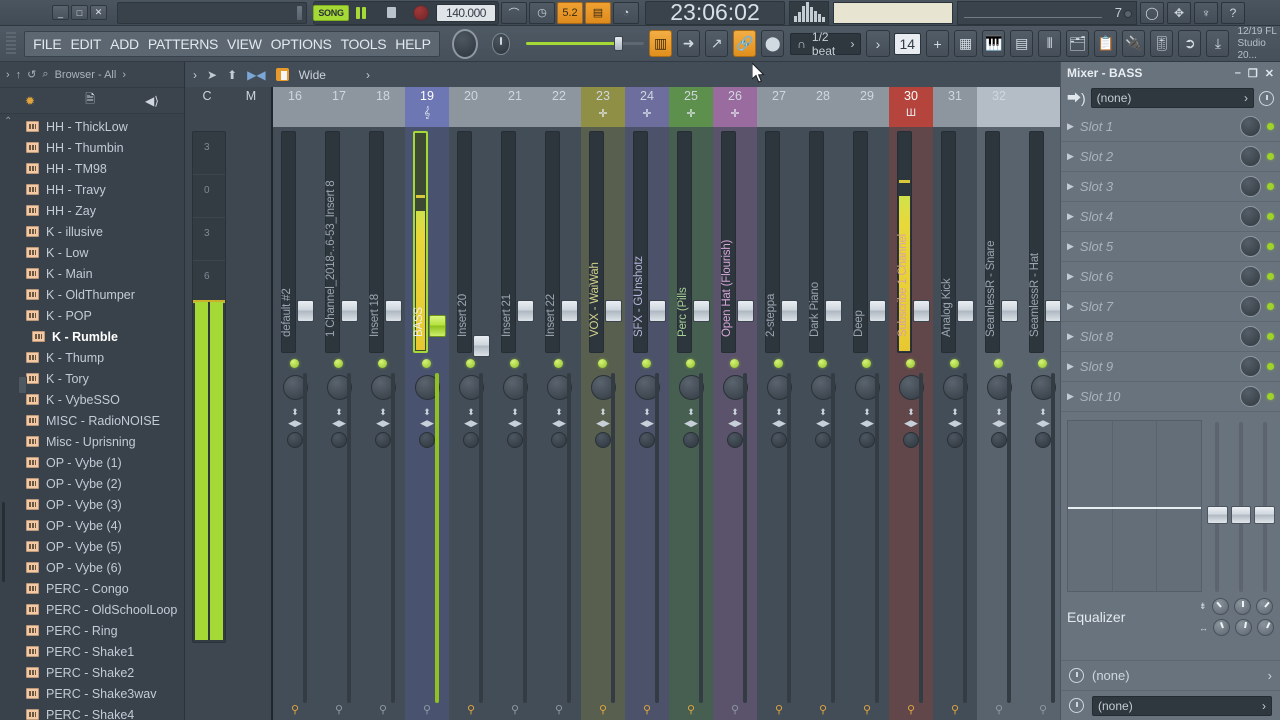 This screenshot has width=1280, height=720. What do you see at coordinates (911, 403) in the screenshot?
I see `mixer-strip: 30ШSubscribe 1 Channel⬍◀▶⚲◷⌃` at bounding box center [911, 403].